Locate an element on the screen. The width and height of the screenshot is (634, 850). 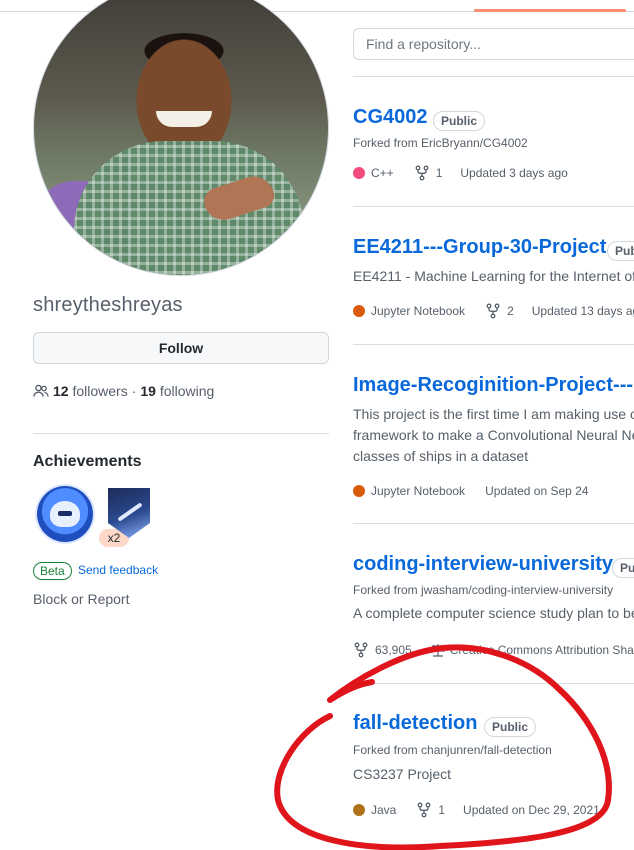
law-icon is located at coordinates (437, 650).